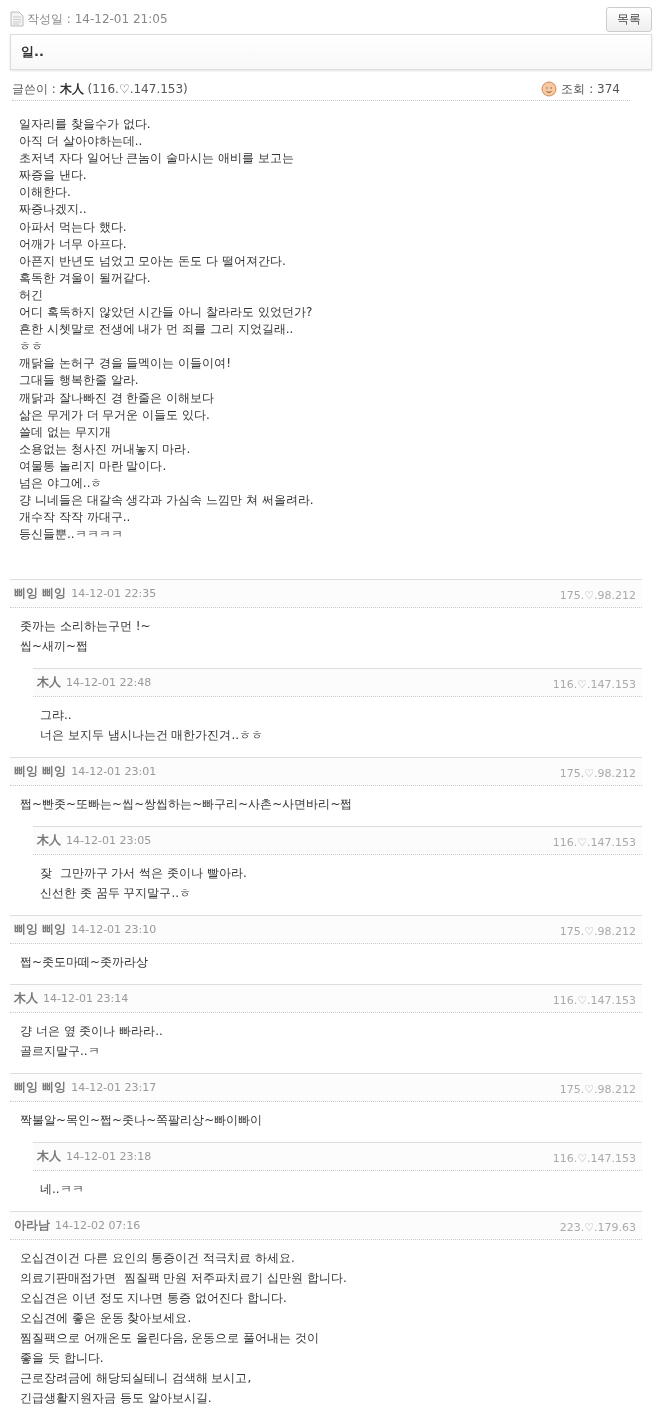 The height and width of the screenshot is (1416, 661). What do you see at coordinates (85, 278) in the screenshot?
I see `post-text: 혹독한 겨울이 될꺼같다.` at bounding box center [85, 278].